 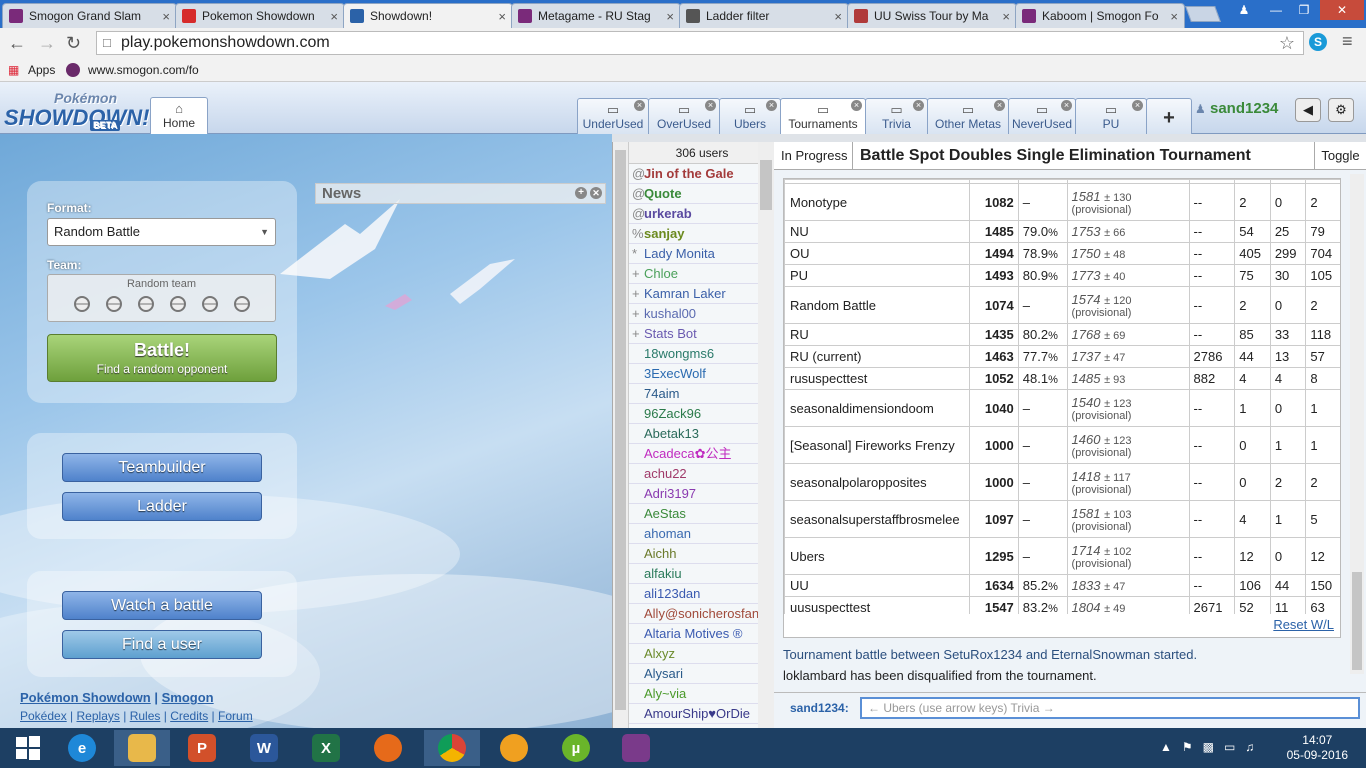 I want to click on sound-icon: ◀, so click(x=1308, y=110).